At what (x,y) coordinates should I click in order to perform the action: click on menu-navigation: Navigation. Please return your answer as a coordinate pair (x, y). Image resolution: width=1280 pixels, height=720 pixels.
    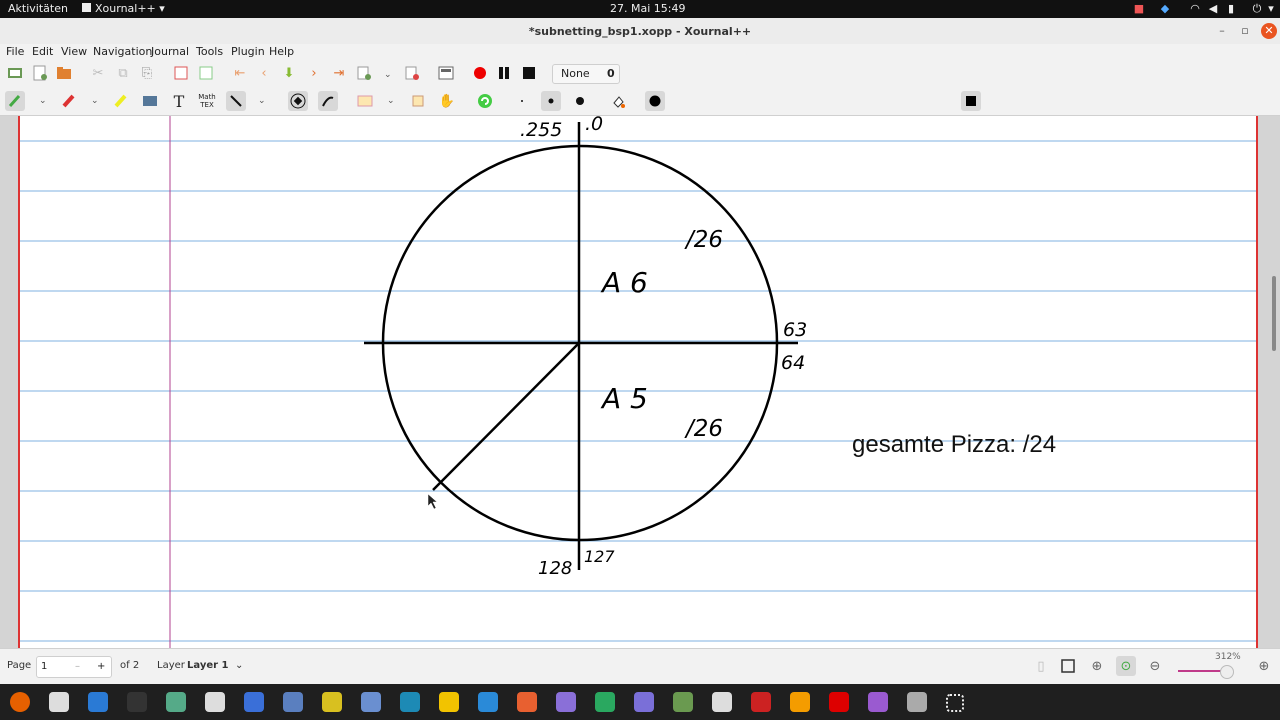
    Looking at the image, I should click on (122, 51).